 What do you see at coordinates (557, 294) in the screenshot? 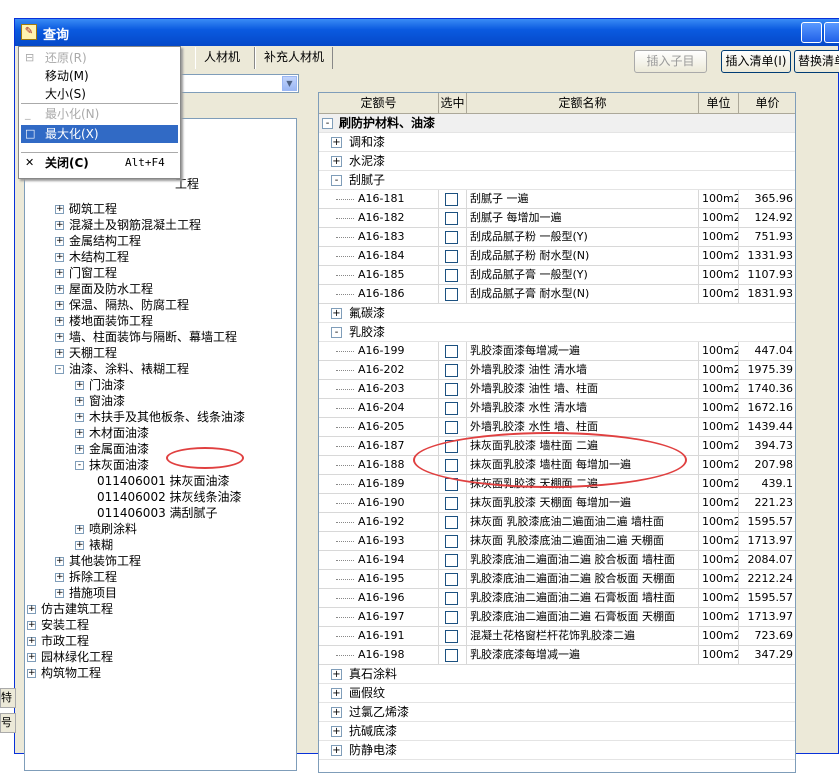
I see `table-row: A16-186 刮成品腻子膏 耐水型(N) 100m2 1831.93` at bounding box center [557, 294].